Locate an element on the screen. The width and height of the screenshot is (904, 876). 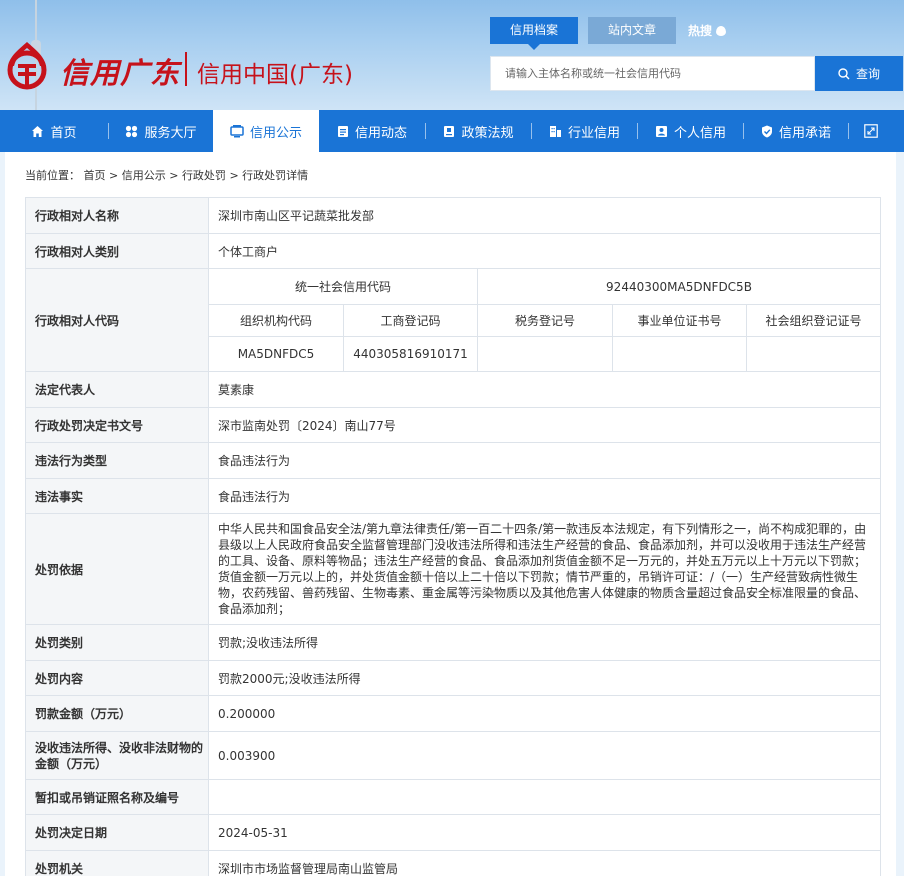
flame-icon is located at coordinates (721, 30).